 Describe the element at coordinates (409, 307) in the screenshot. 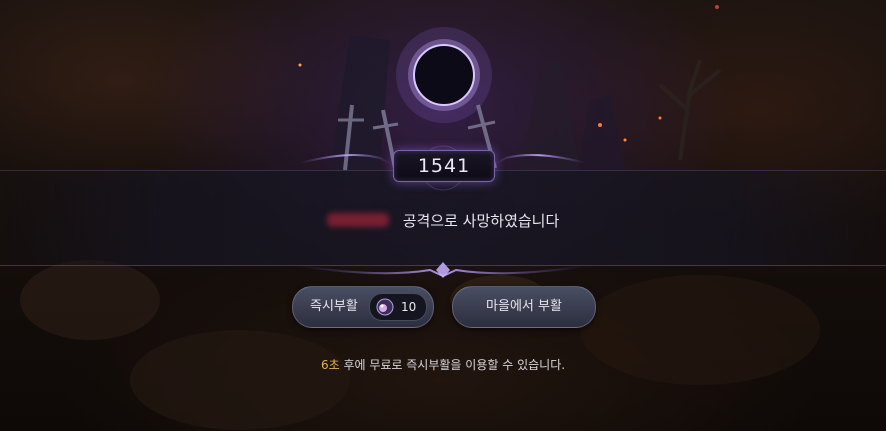

I see `revive-cost-value: 10` at that location.